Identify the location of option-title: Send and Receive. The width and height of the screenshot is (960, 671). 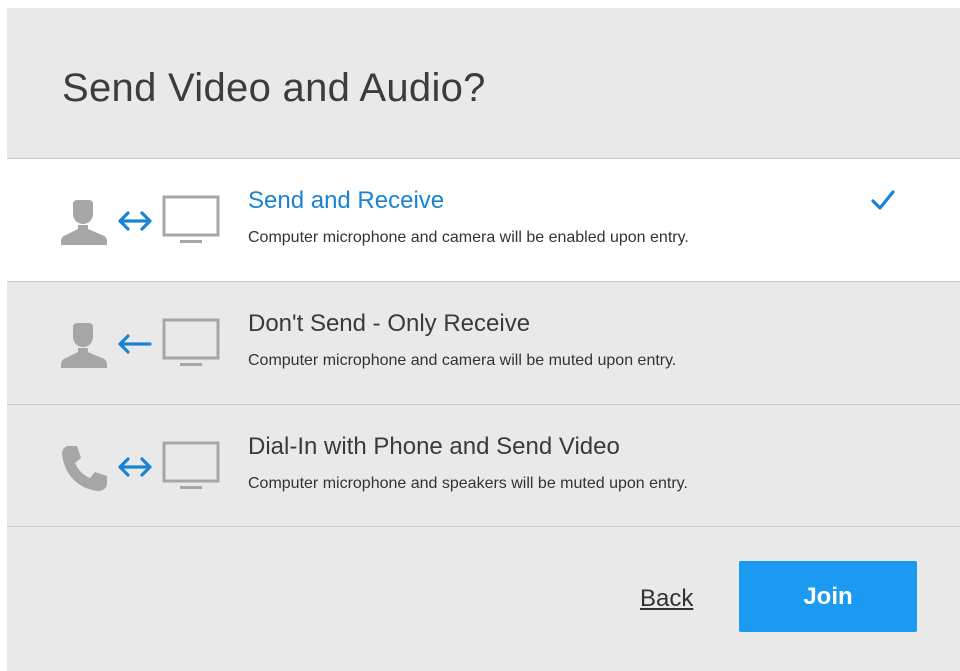
(346, 200).